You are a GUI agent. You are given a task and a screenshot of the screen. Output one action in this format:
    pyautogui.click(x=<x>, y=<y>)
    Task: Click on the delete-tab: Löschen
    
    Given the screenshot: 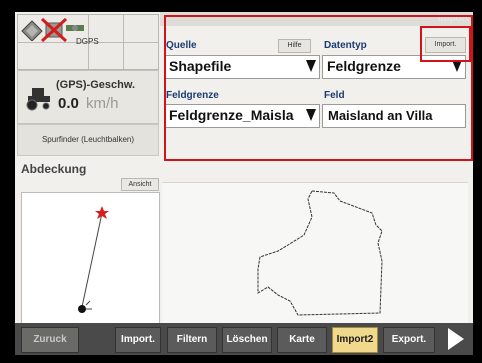 What is the action you would take?
    pyautogui.click(x=247, y=340)
    